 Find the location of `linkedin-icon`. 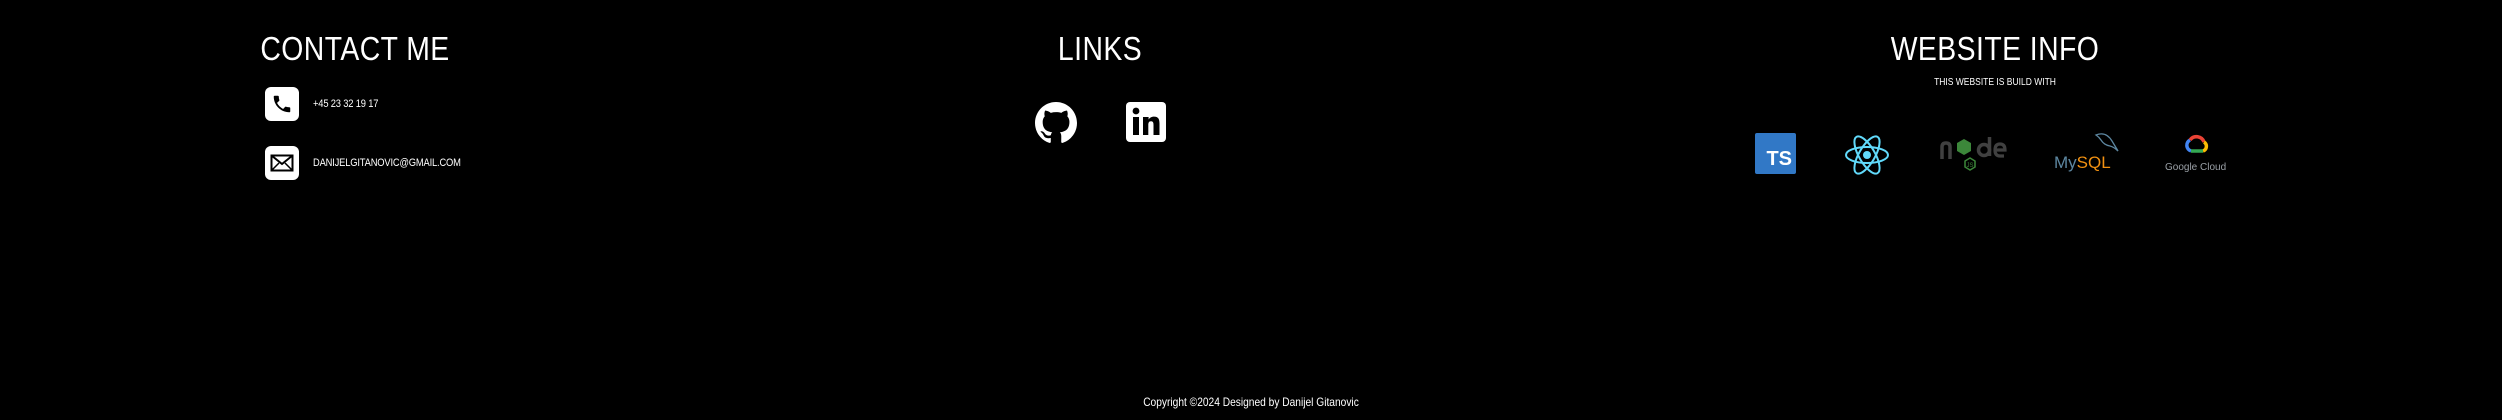

linkedin-icon is located at coordinates (1146, 124).